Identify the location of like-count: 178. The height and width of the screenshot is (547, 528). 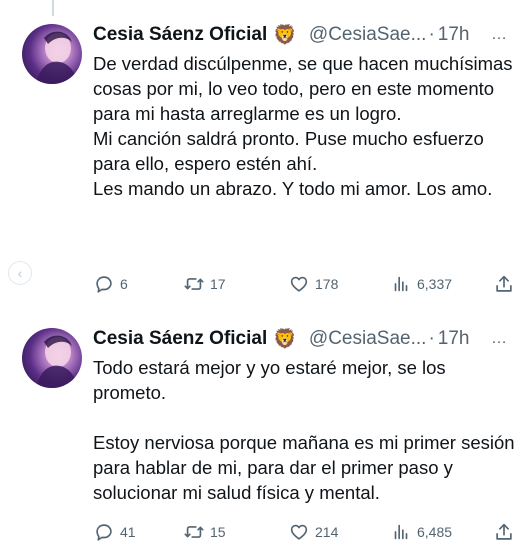
(327, 284).